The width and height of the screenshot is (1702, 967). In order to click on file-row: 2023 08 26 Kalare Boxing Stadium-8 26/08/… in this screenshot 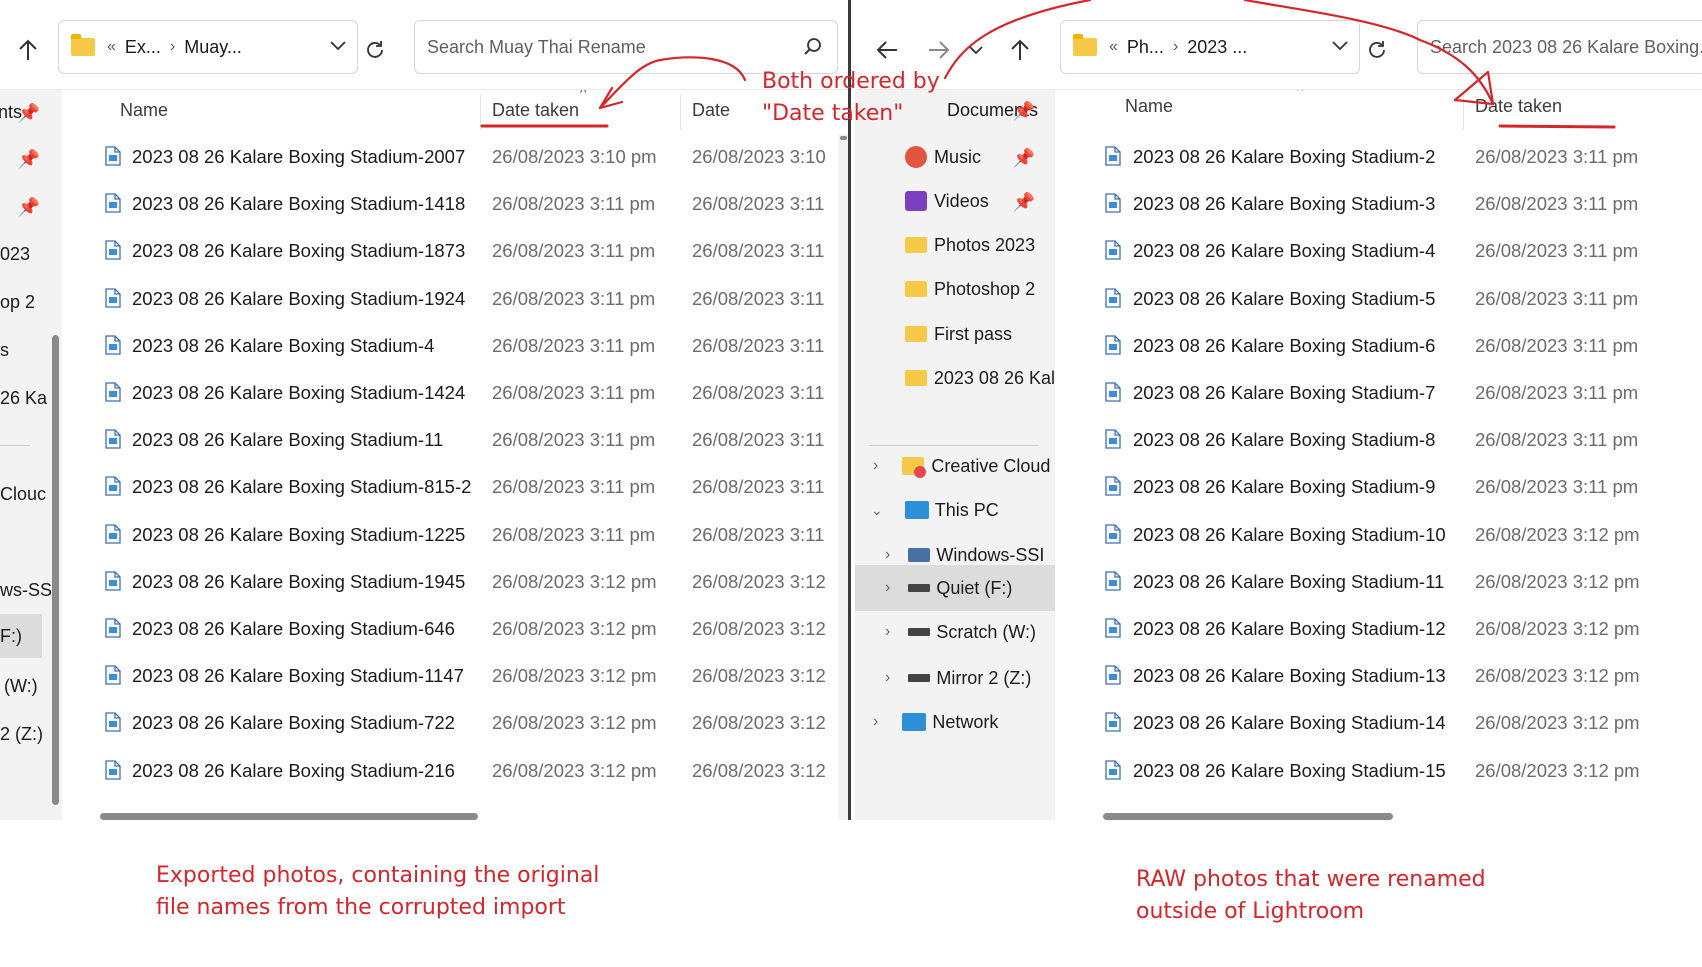, I will do `click(1388, 440)`.